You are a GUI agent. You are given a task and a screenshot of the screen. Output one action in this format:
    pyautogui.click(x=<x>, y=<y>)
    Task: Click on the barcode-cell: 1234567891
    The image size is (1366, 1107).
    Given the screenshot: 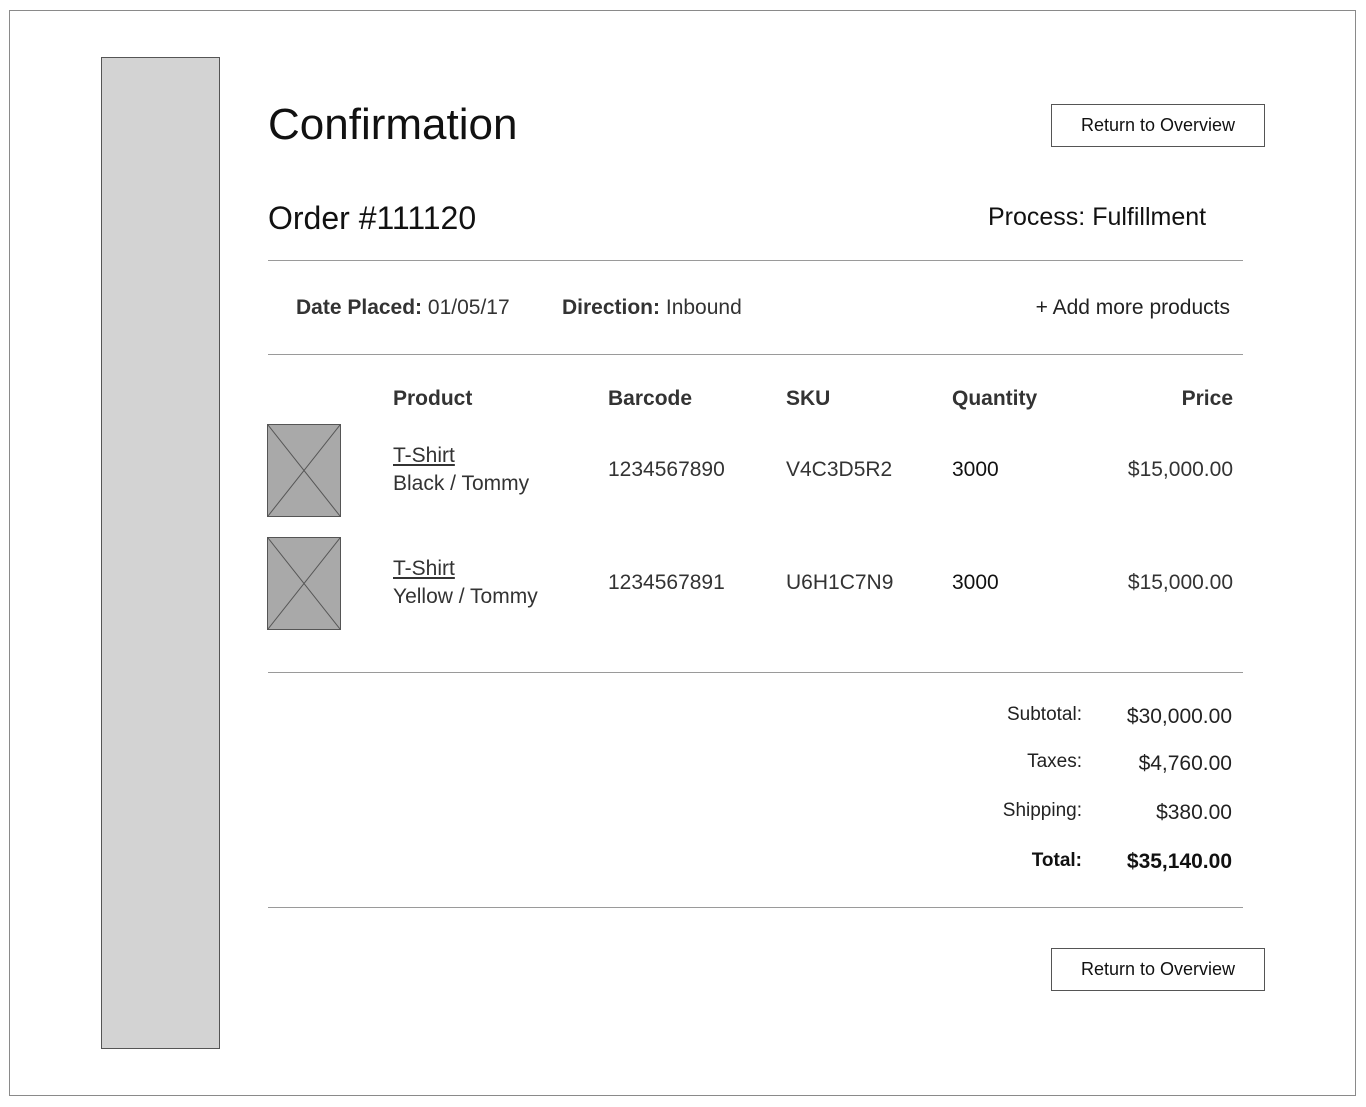 What is the action you would take?
    pyautogui.click(x=666, y=582)
    